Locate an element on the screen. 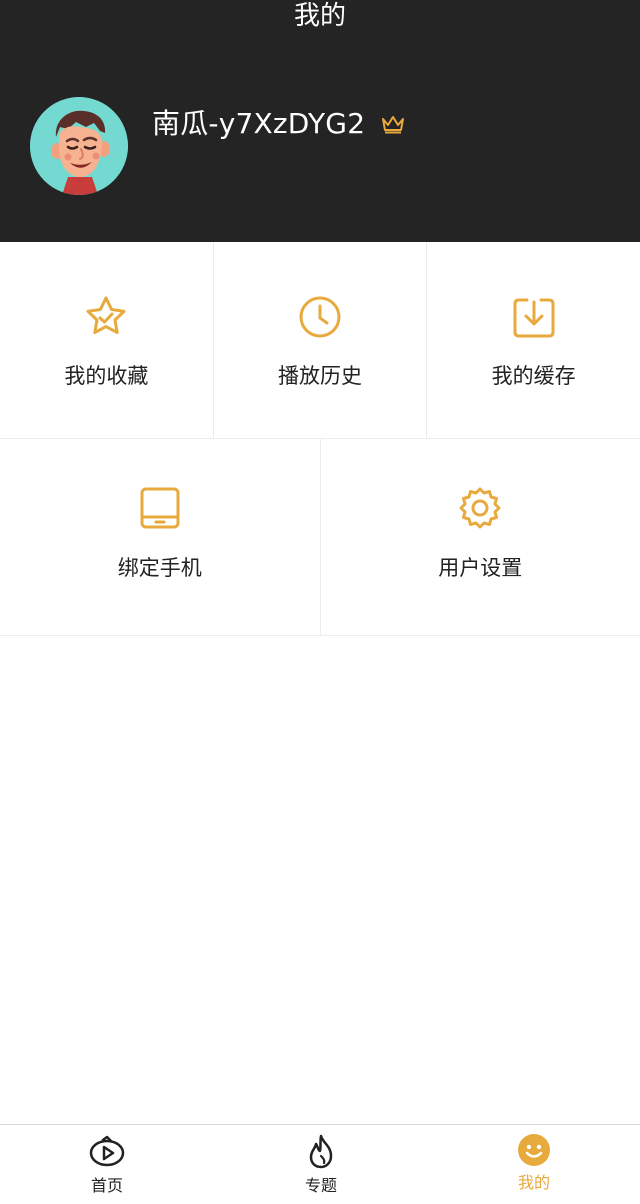  menu-item-settings: 用户设置 is located at coordinates (480, 537).